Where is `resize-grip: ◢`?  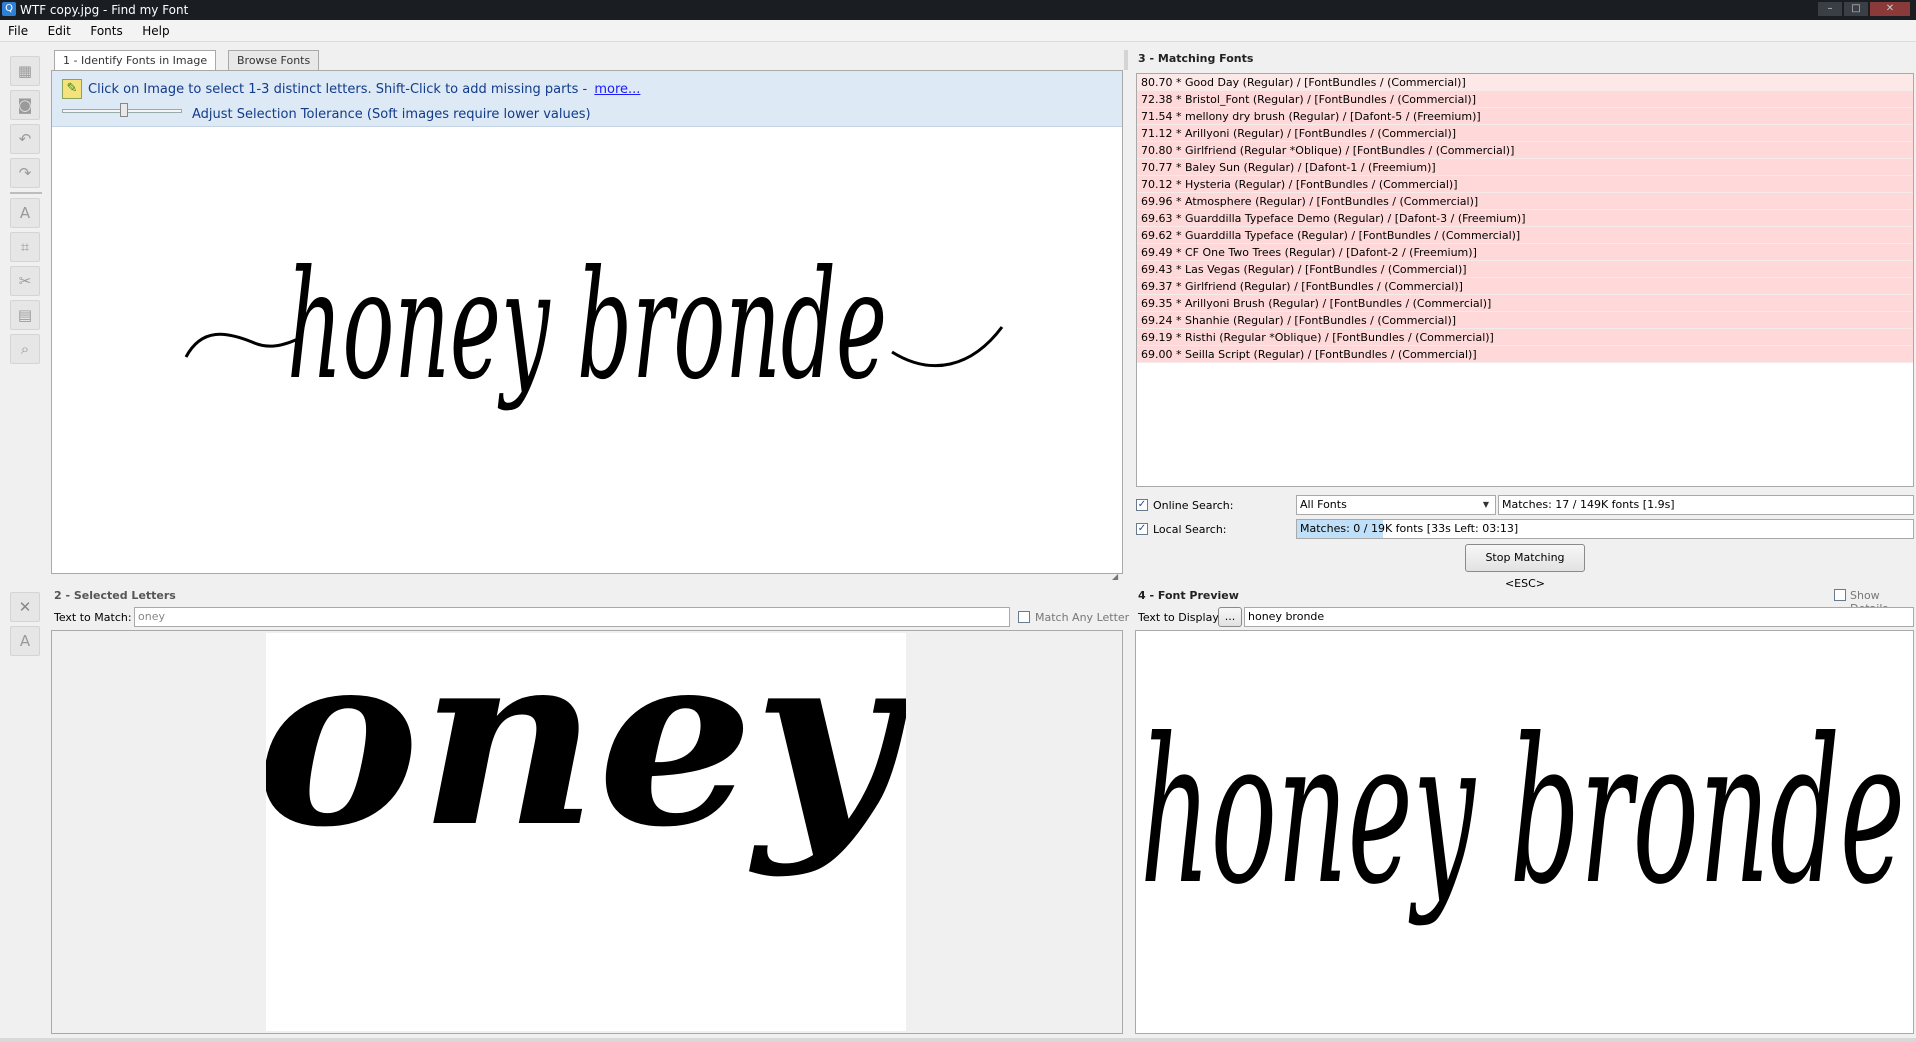
resize-grip: ◢ is located at coordinates (1117, 576).